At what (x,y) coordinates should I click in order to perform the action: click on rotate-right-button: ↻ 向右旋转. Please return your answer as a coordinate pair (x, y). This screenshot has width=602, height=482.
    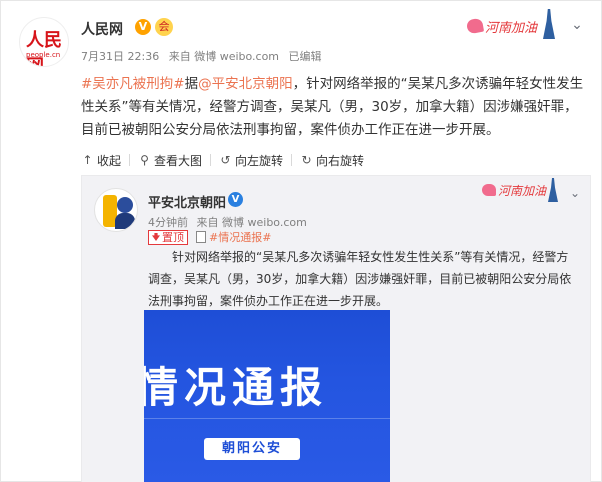
    Looking at the image, I should click on (332, 160).